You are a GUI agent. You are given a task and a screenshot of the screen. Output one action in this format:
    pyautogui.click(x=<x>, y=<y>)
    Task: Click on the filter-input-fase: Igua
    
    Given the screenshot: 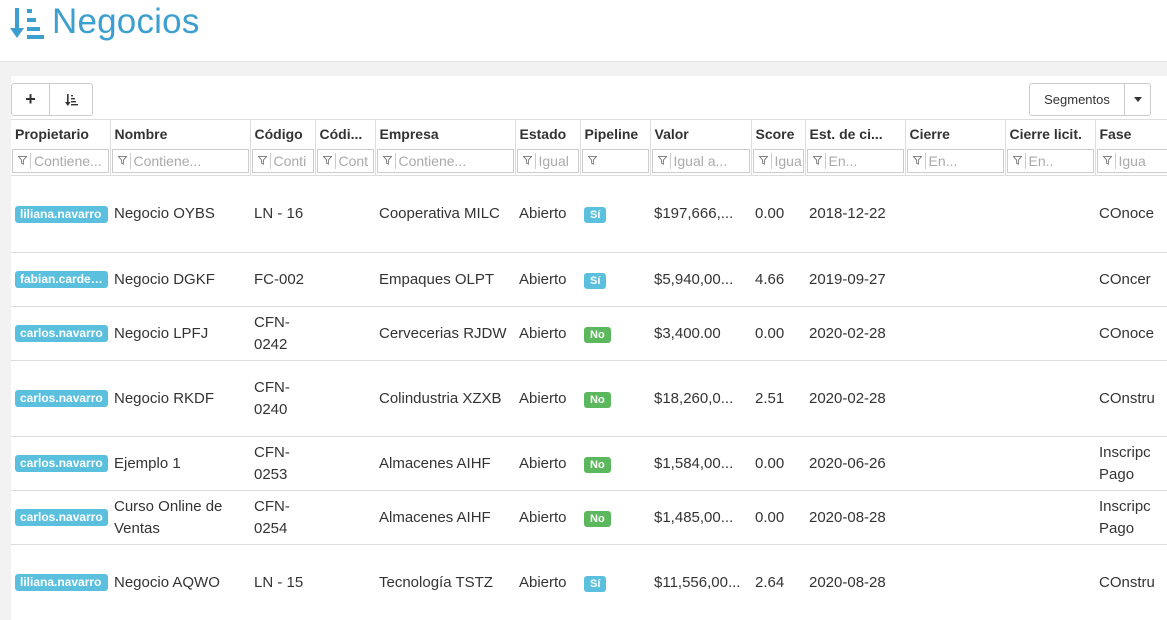 What is the action you would take?
    pyautogui.click(x=1131, y=160)
    